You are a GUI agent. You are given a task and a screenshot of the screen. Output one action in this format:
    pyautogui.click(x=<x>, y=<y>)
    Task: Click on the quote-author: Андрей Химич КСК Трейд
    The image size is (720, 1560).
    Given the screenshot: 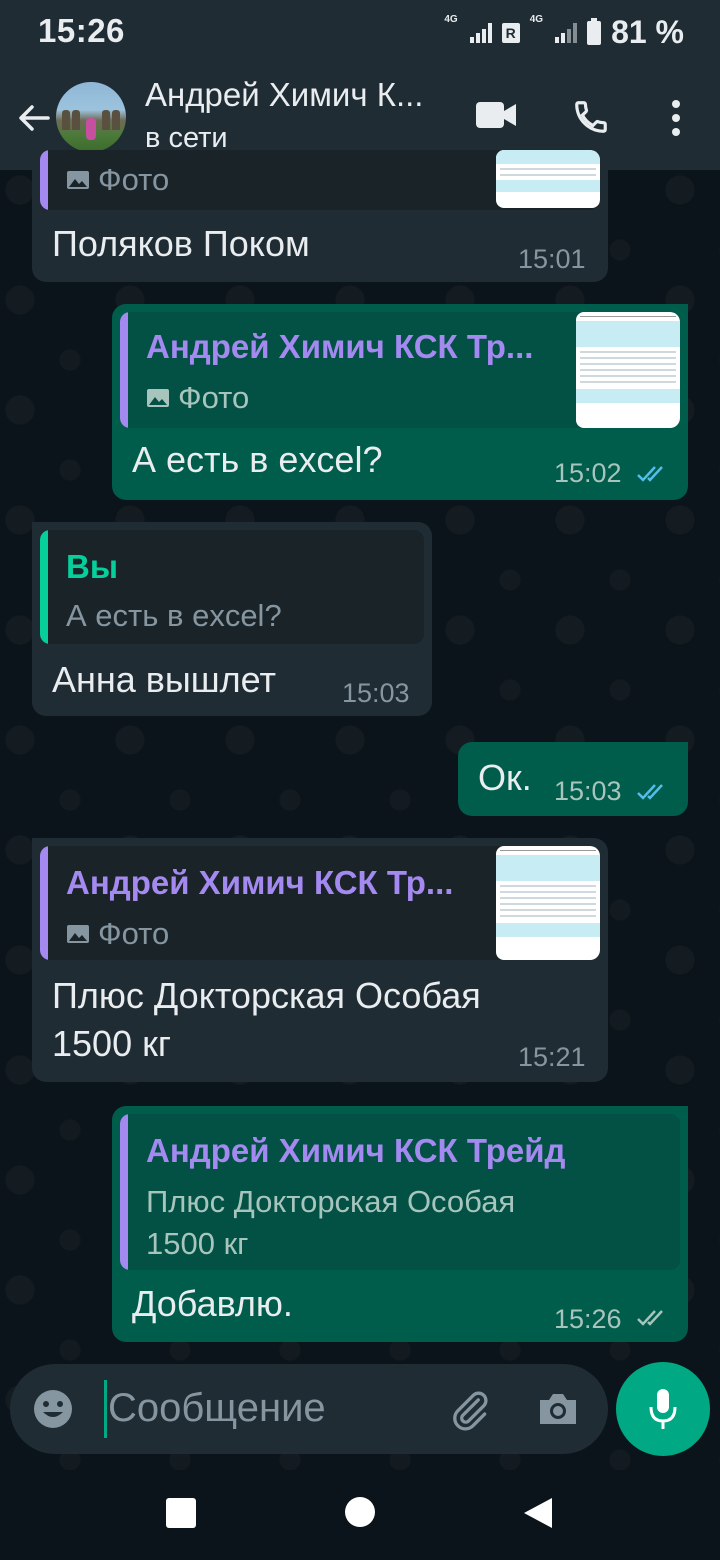 What is the action you would take?
    pyautogui.click(x=356, y=1150)
    